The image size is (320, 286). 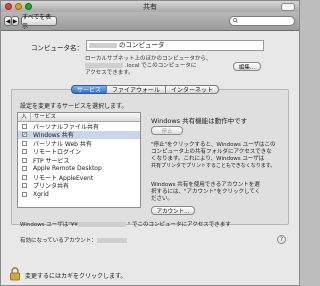 What do you see at coordinates (76, 276) in the screenshot?
I see `lock-message: 変更するにはカギをクリックします。` at bounding box center [76, 276].